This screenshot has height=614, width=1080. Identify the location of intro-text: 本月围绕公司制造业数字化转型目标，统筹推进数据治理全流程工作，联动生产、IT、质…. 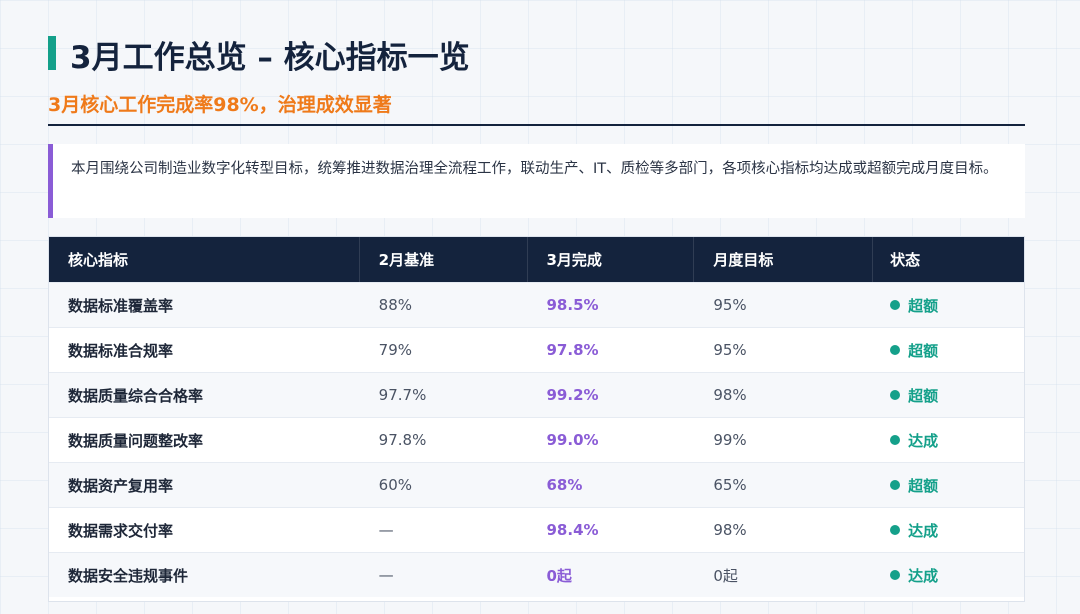
(534, 169).